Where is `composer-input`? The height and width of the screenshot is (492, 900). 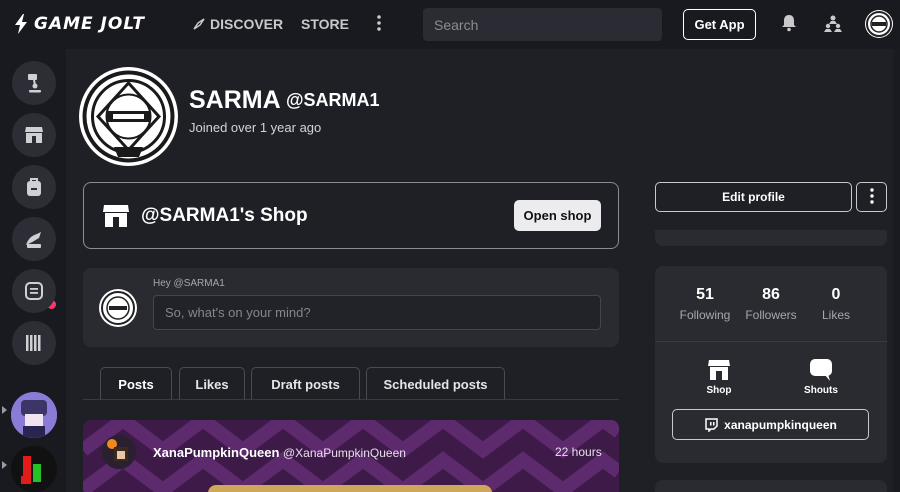
composer-input is located at coordinates (377, 312).